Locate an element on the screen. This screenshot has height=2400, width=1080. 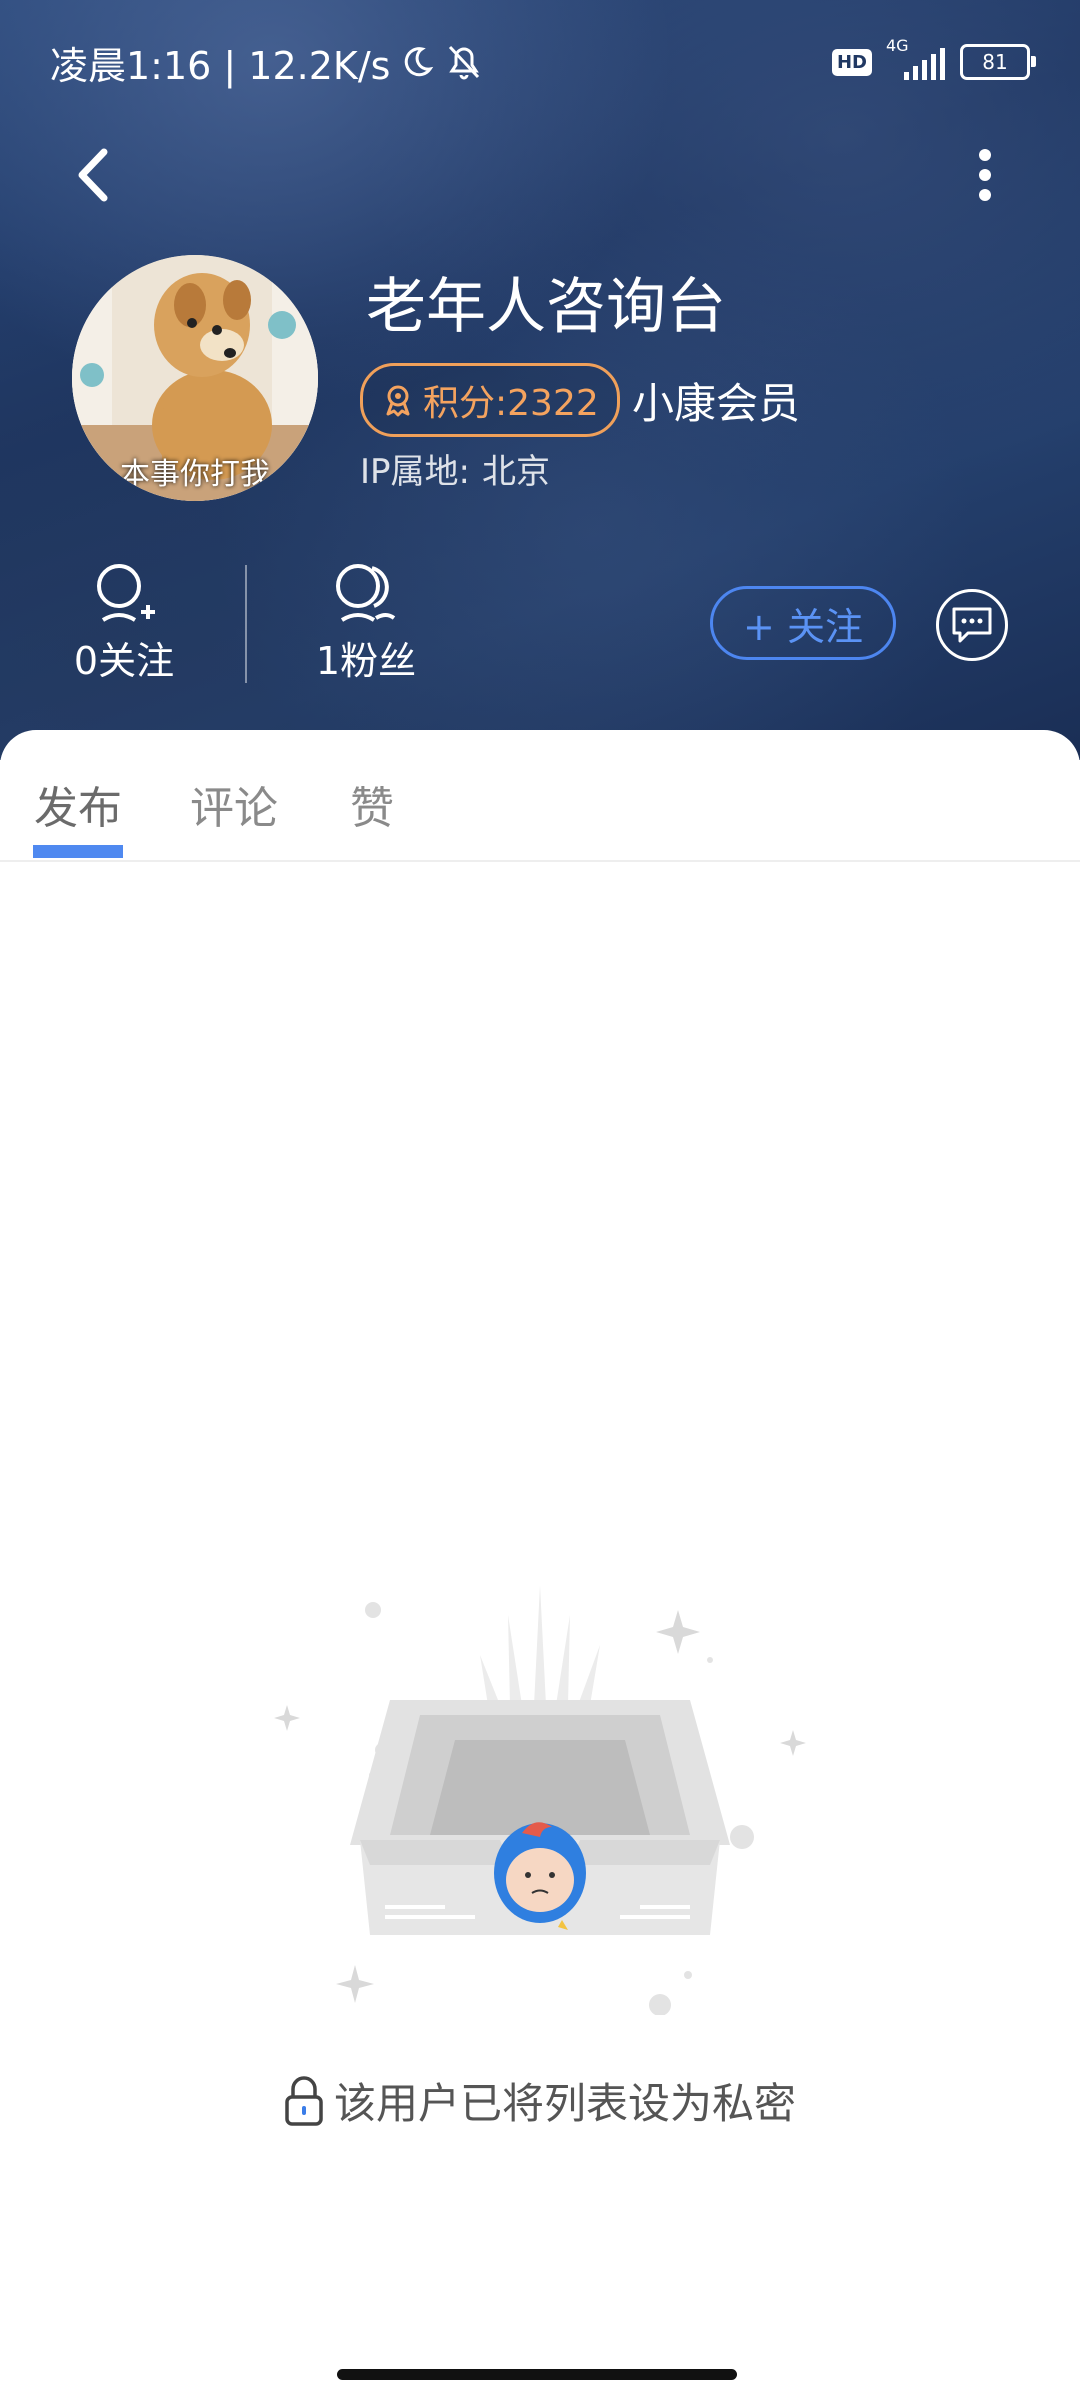
followers-stat: 1粉丝 is located at coordinates (366, 622).